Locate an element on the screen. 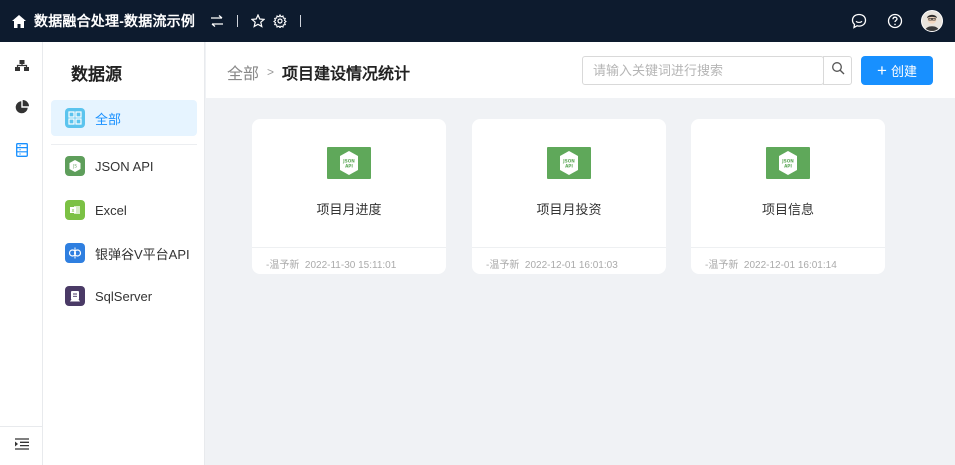 This screenshot has height=465, width=955. source-label: JSON API is located at coordinates (124, 166).